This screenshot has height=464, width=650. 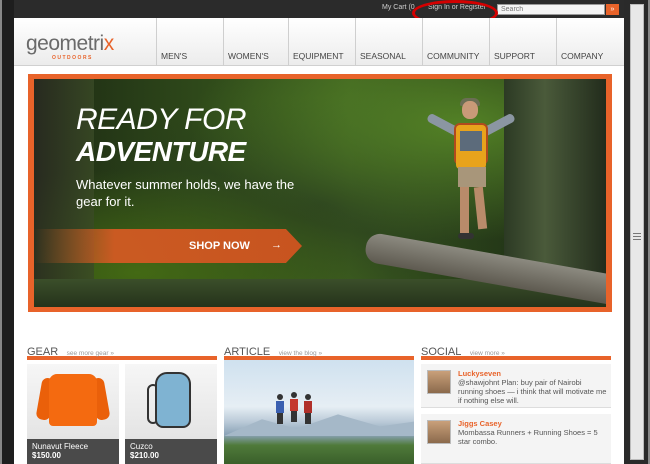 I want to click on social-username: Jiggs Casey, so click(x=480, y=423).